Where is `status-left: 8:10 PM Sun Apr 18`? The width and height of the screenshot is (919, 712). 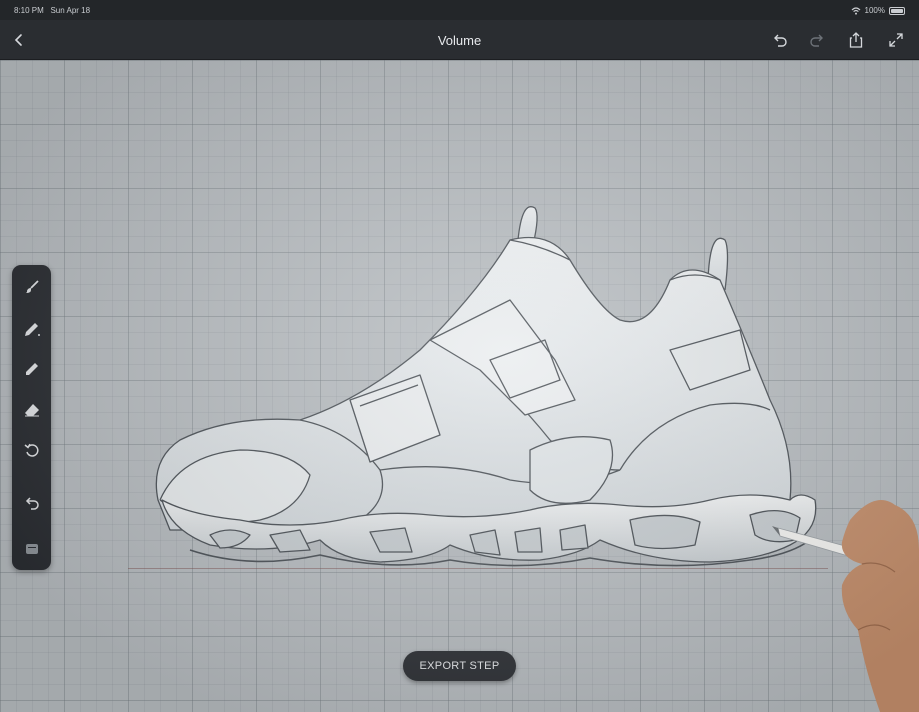
status-left: 8:10 PM Sun Apr 18 is located at coordinates (52, 10).